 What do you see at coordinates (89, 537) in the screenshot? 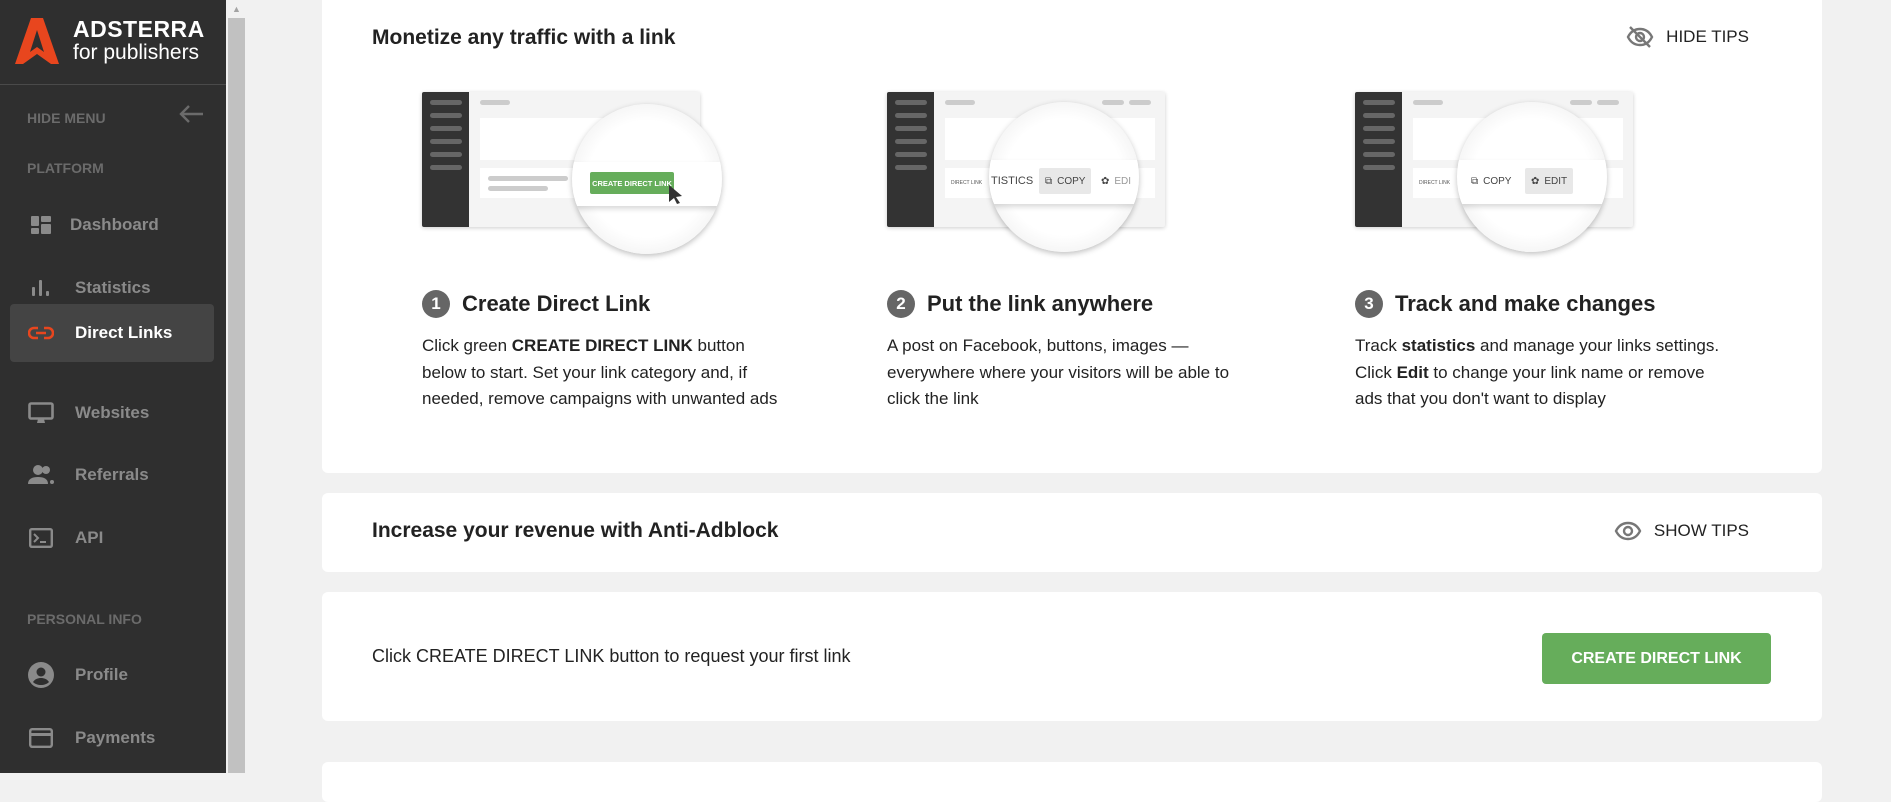
I see `sidebar-item-label: API` at bounding box center [89, 537].